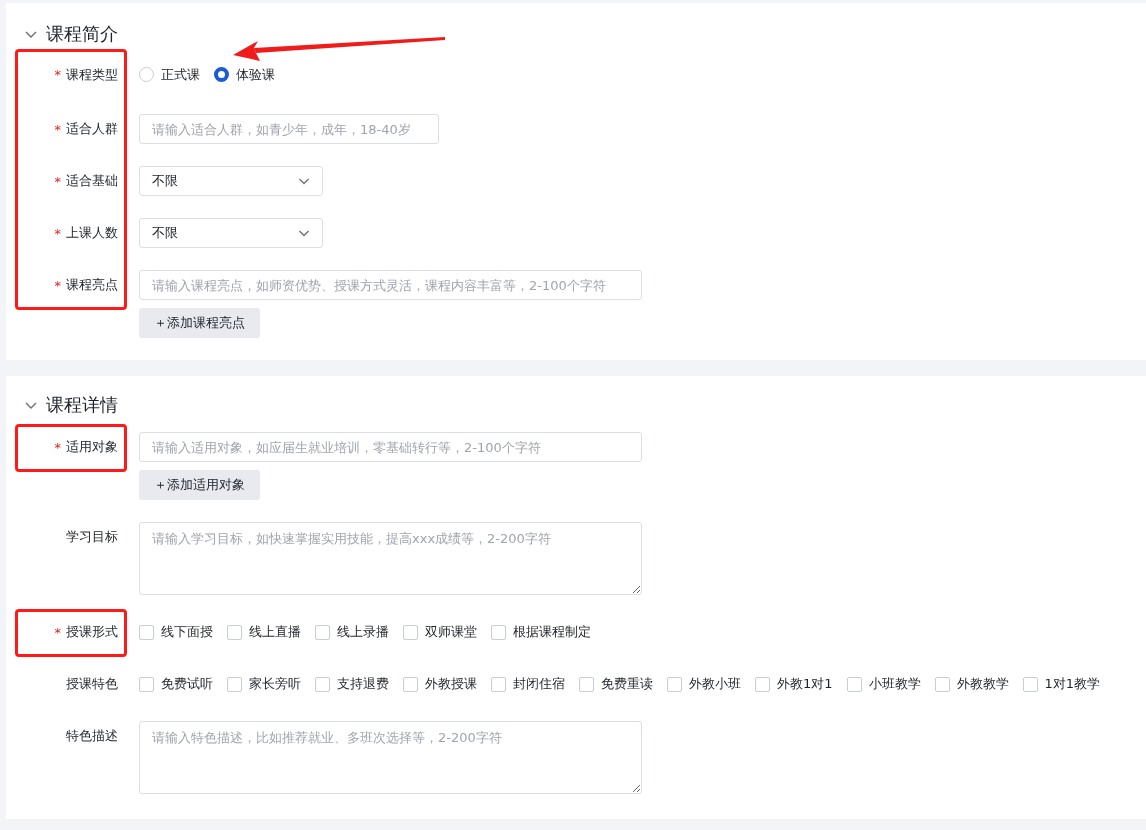 This screenshot has width=1146, height=830. Describe the element at coordinates (390, 558) in the screenshot. I see `text-area: 请输入学习目标，如快速掌握实用技能，提高xxx成绩等，2-200字符` at that location.